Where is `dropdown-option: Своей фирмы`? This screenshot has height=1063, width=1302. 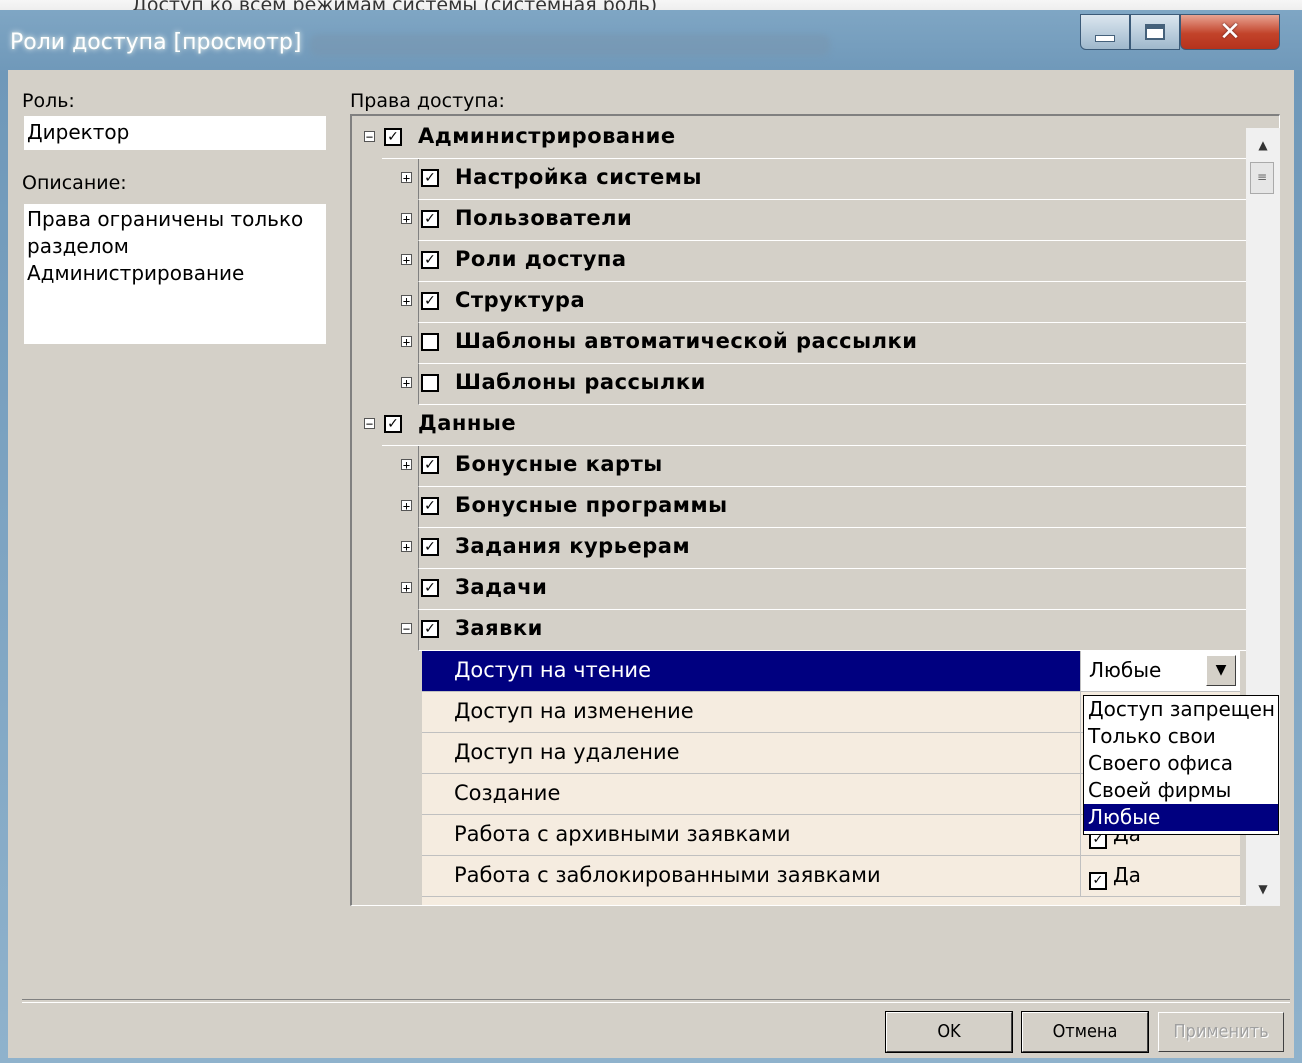
dropdown-option: Своей фирмы is located at coordinates (1181, 790).